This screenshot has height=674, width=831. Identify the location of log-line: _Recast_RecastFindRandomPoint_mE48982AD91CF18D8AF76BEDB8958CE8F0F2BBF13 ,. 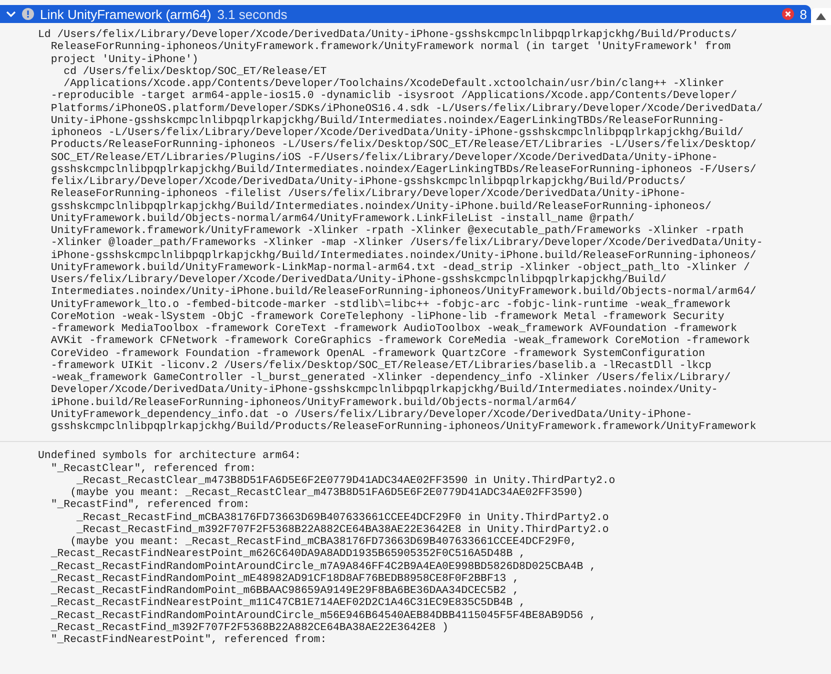
(285, 578).